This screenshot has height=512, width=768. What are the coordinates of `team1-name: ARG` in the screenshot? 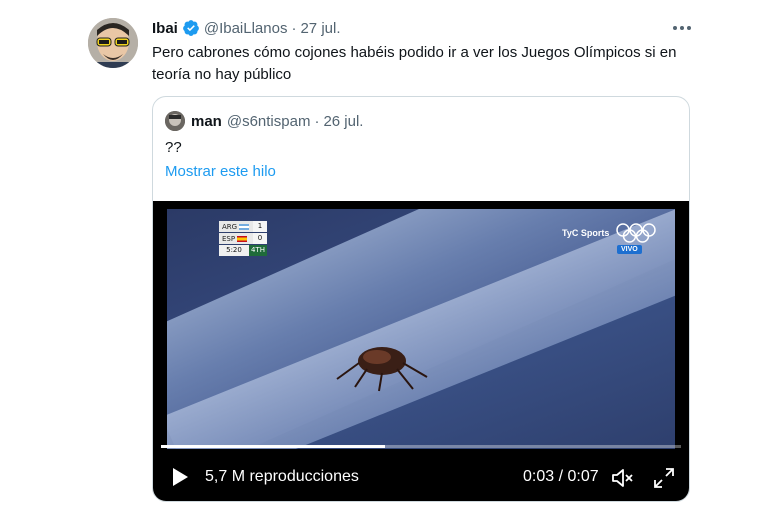 It's located at (230, 226).